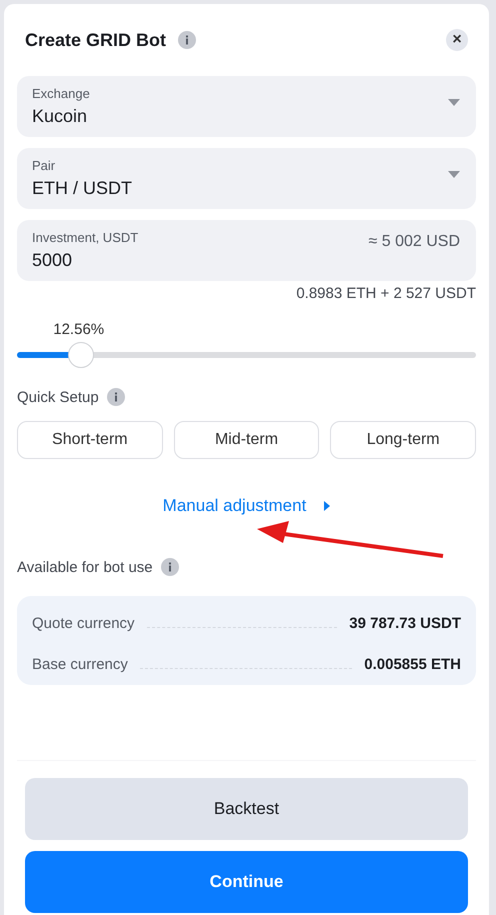 The height and width of the screenshot is (915, 496). I want to click on backtest-button: Backtest, so click(246, 809).